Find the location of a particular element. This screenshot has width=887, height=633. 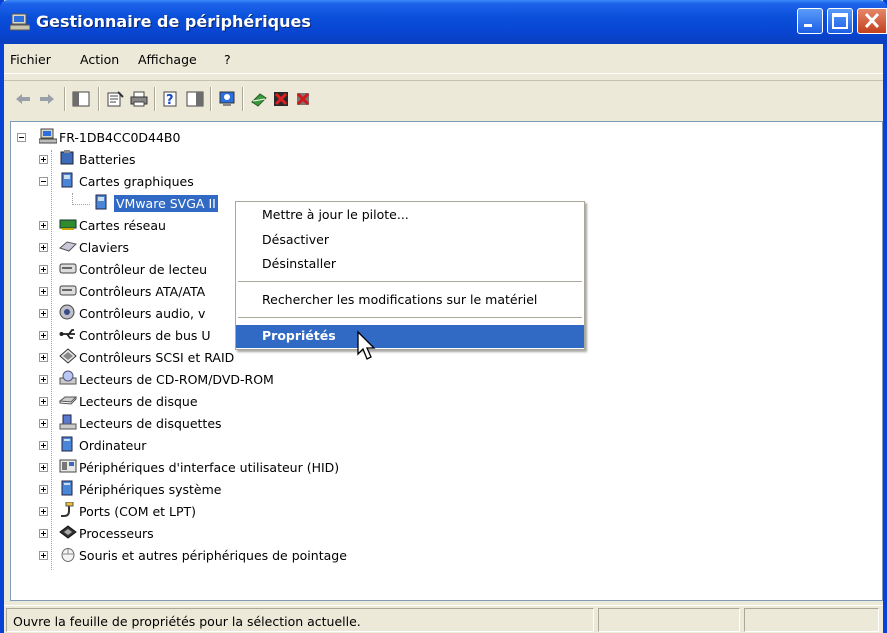

cdrom-icon is located at coordinates (68, 377).